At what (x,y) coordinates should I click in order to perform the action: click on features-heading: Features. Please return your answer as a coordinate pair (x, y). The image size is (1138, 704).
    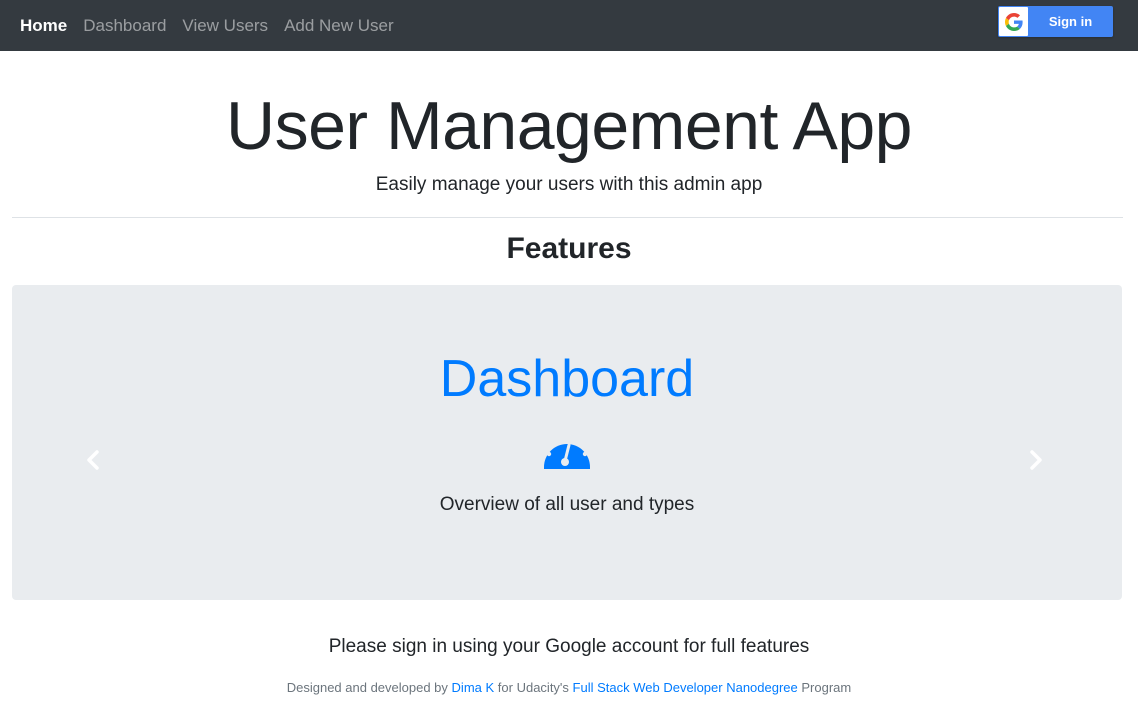
    Looking at the image, I should click on (569, 248).